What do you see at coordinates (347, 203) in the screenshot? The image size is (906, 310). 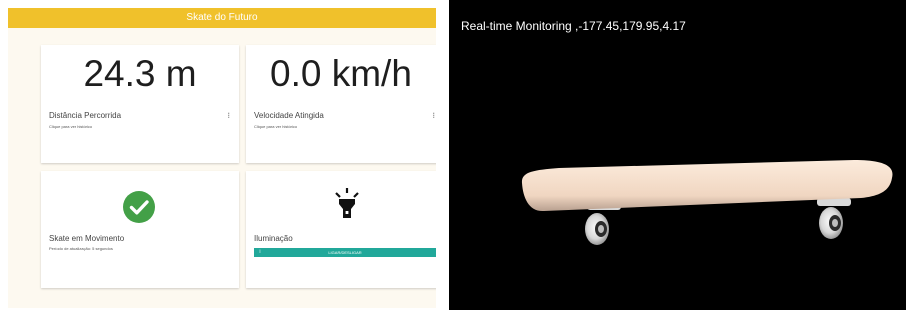 I see `flashlight-icon` at bounding box center [347, 203].